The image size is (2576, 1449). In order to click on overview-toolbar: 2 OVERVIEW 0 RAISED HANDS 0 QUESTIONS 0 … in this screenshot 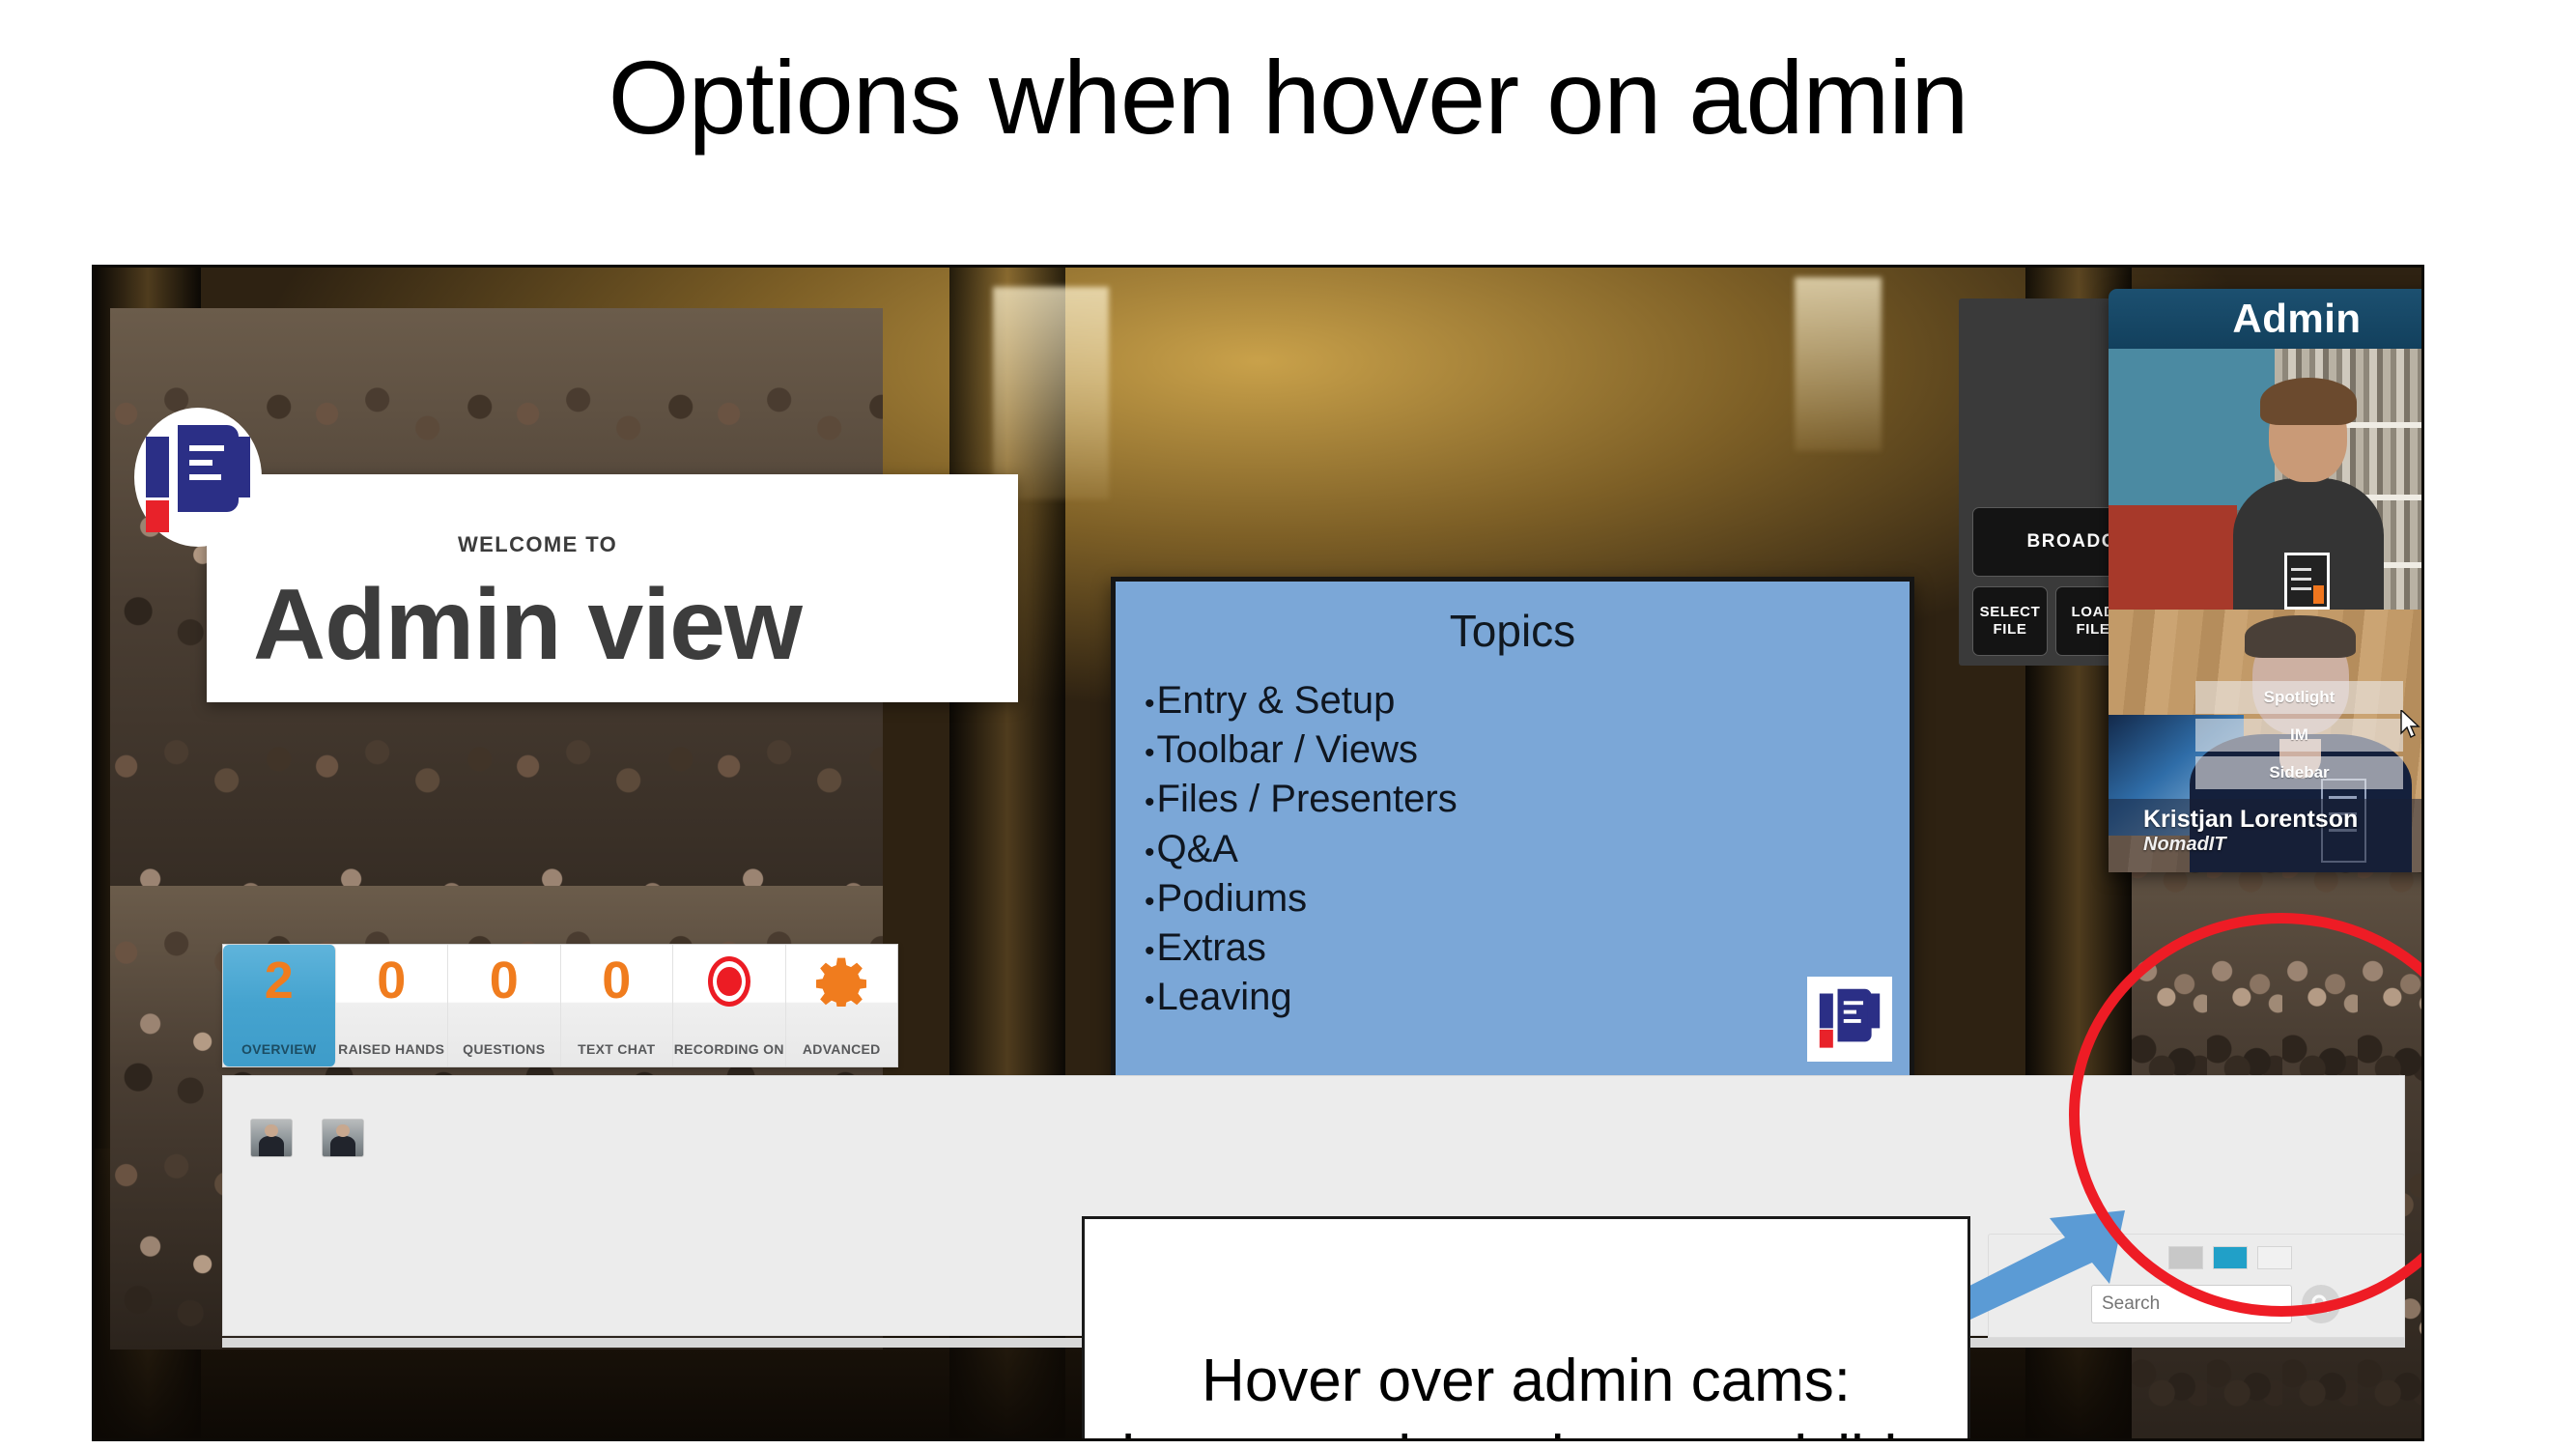, I will do `click(560, 1005)`.